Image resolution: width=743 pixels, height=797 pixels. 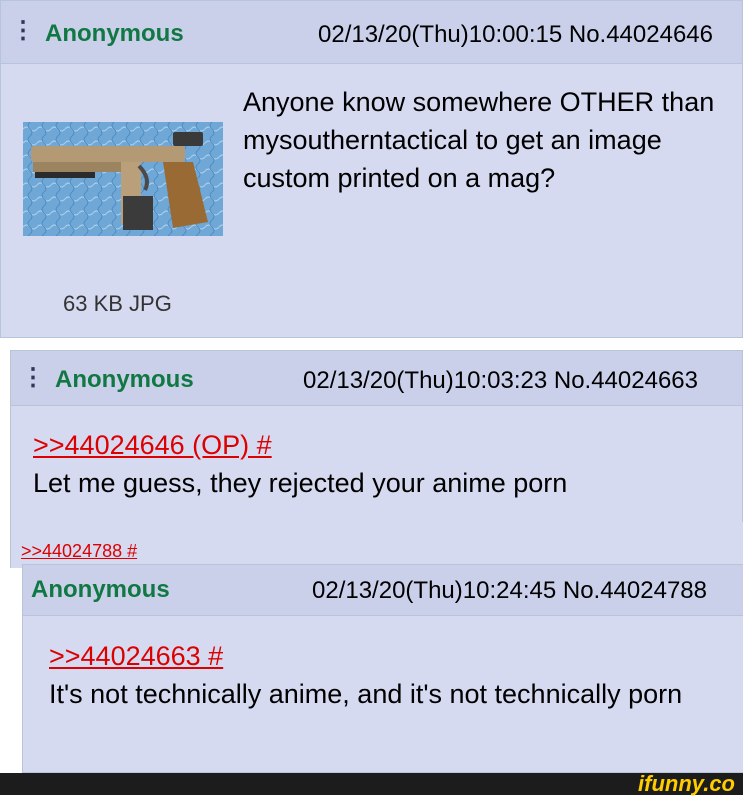 What do you see at coordinates (425, 380) in the screenshot?
I see `post-datetime: 02/13/20(Thu)10:03:23` at bounding box center [425, 380].